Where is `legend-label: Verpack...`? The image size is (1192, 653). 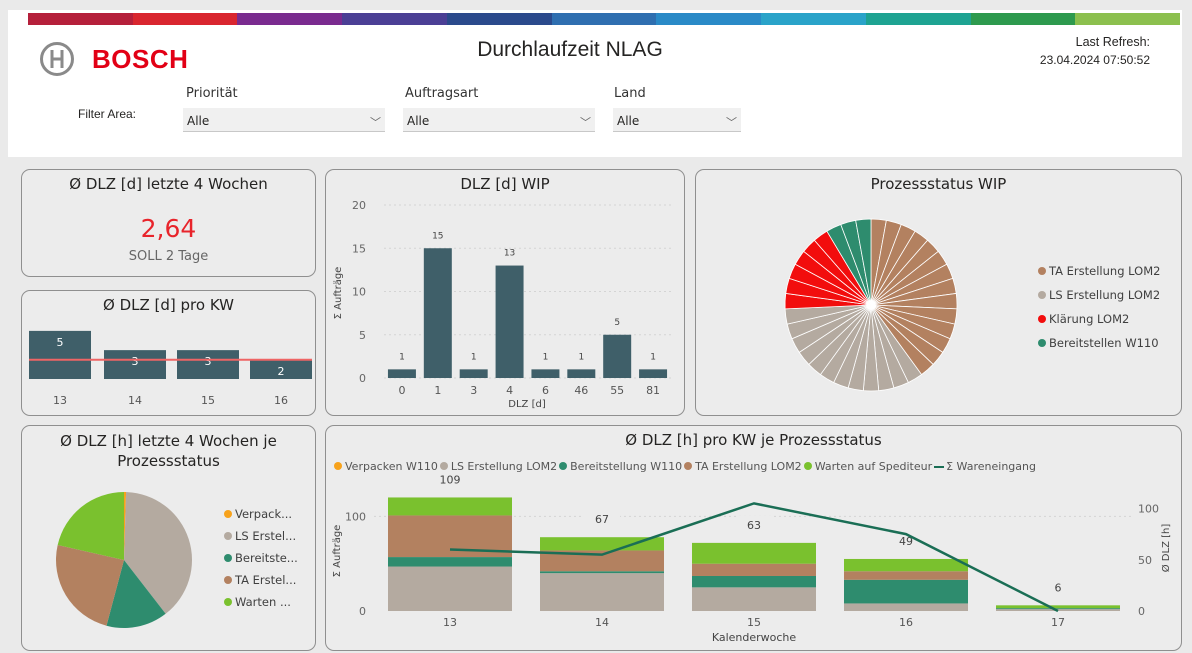
legend-label: Verpack... is located at coordinates (264, 514).